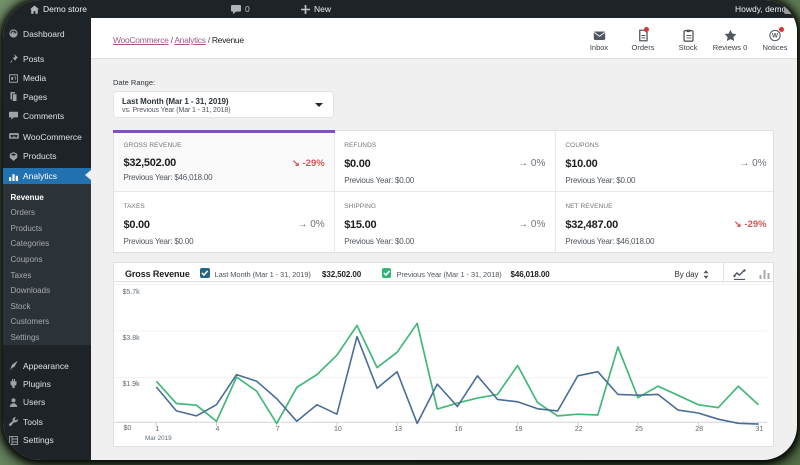 The height and width of the screenshot is (465, 800). What do you see at coordinates (775, 36) in the screenshot?
I see `svg-text: W` at bounding box center [775, 36].